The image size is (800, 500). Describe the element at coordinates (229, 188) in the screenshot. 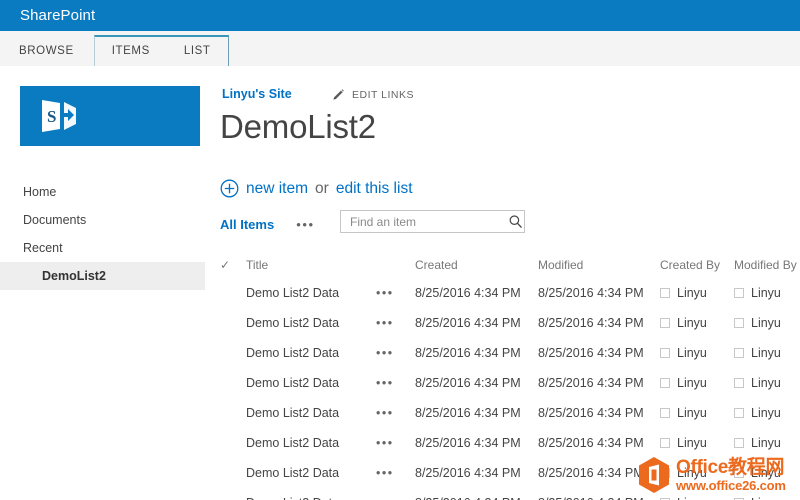

I see `plus-circle-icon` at that location.